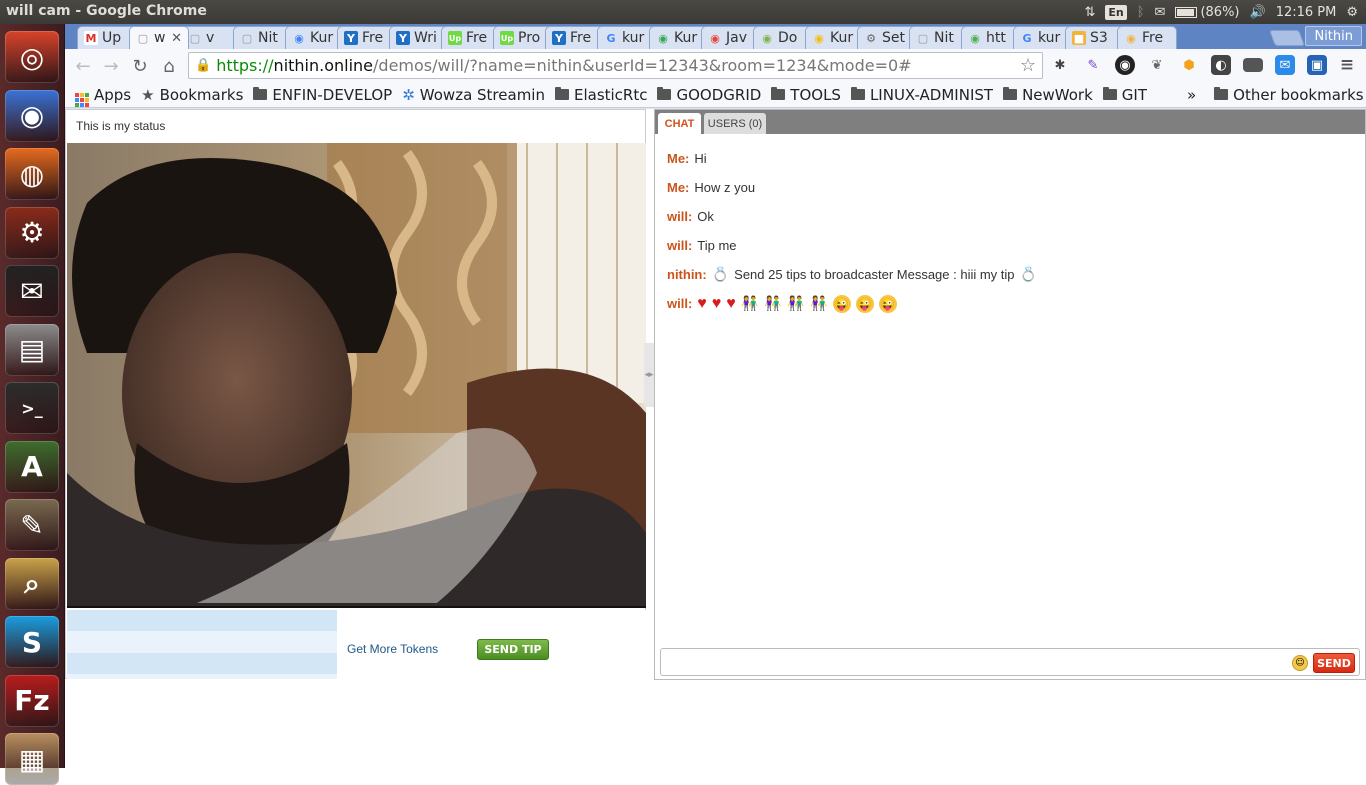  Describe the element at coordinates (1157, 65) in the screenshot. I see `extension-leaf-icon: ❦` at that location.